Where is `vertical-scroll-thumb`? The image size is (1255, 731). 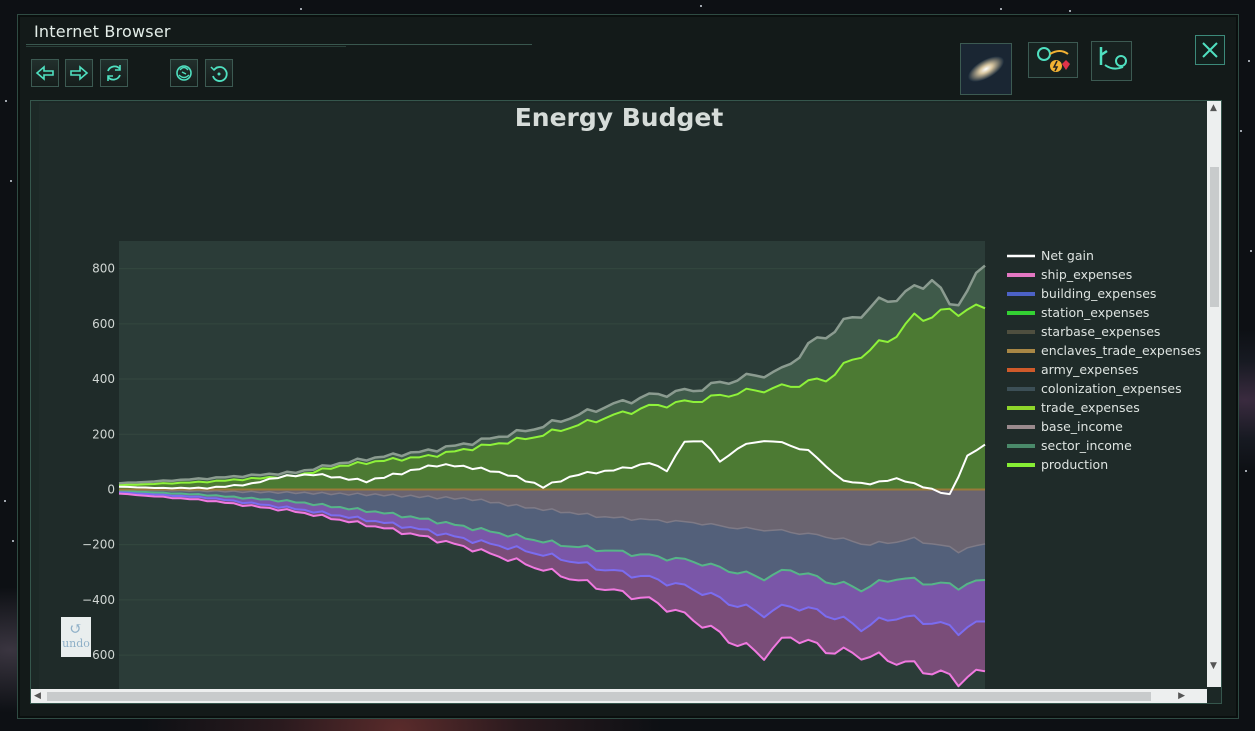 vertical-scroll-thumb is located at coordinates (1214, 237).